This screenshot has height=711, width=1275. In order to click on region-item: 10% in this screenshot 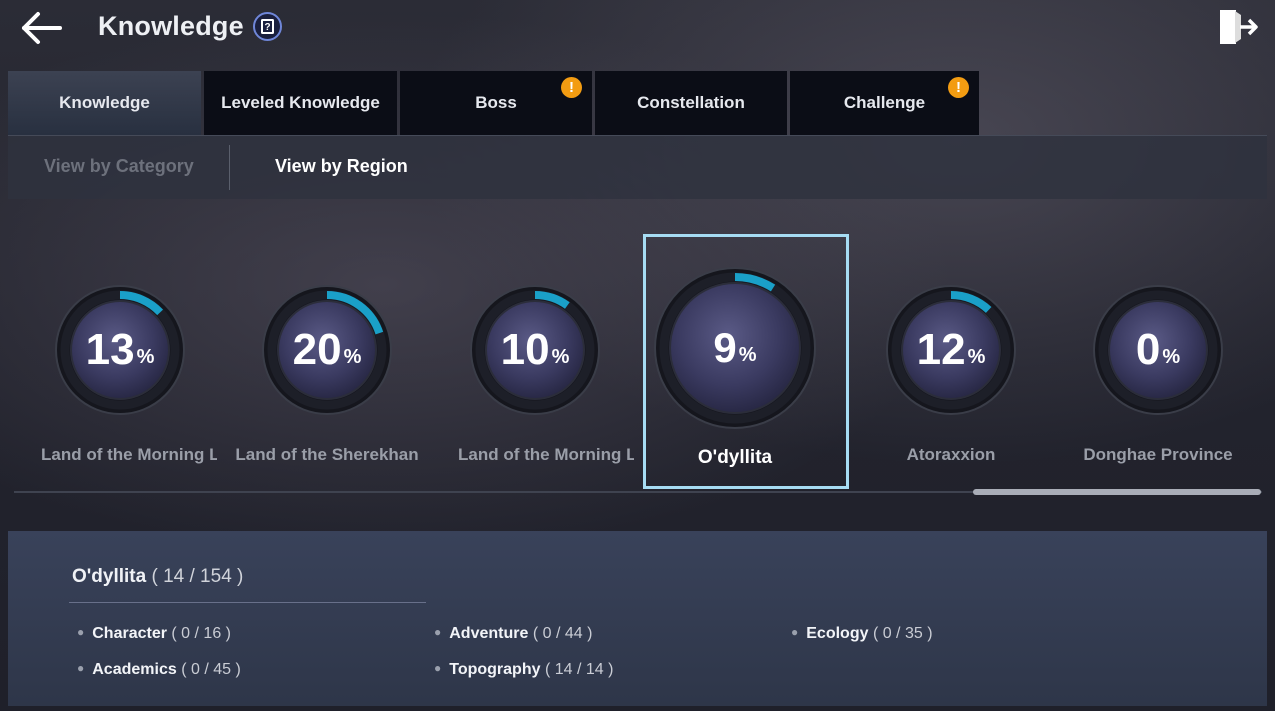, I will do `click(535, 350)`.